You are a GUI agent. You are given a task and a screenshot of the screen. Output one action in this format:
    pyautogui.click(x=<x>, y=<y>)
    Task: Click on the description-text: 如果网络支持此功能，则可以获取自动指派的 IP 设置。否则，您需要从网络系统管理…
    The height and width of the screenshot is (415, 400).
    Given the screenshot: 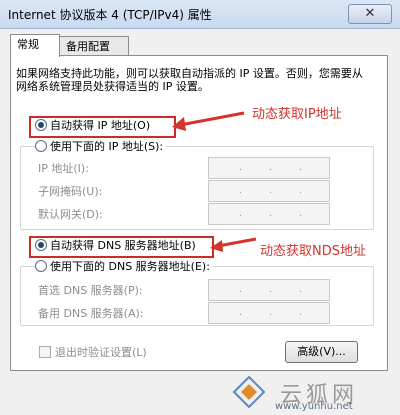 What is the action you would take?
    pyautogui.click(x=189, y=80)
    